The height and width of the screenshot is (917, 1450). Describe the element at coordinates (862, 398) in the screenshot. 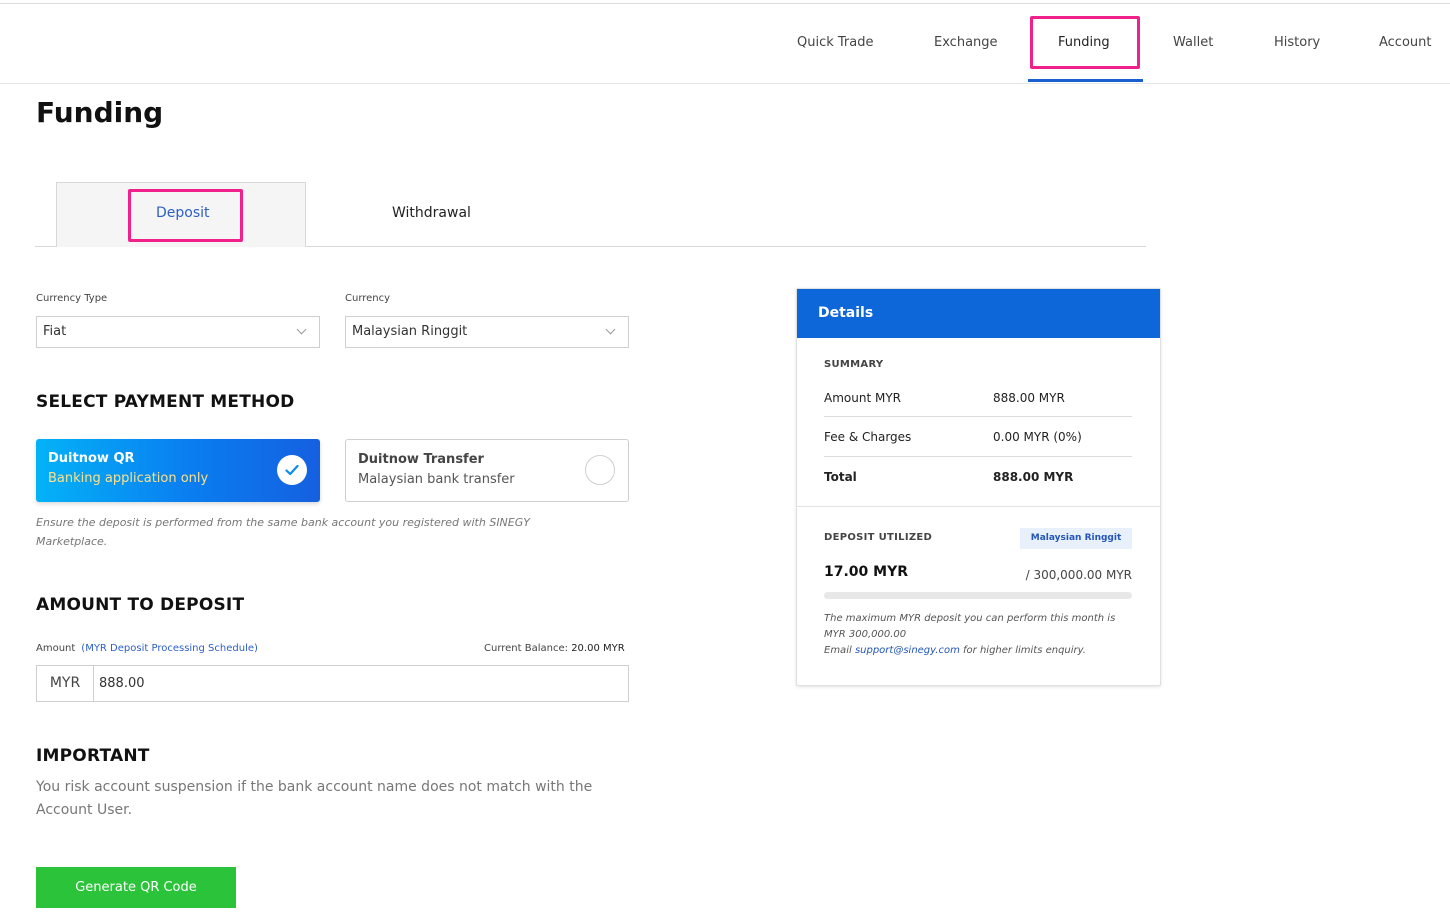

I see `summary-amount-label: Amount MYR` at that location.